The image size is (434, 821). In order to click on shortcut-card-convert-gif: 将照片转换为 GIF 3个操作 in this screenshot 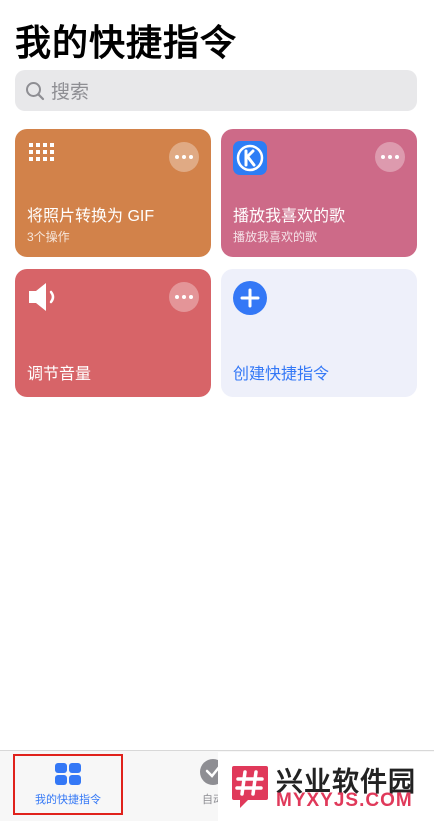, I will do `click(113, 193)`.